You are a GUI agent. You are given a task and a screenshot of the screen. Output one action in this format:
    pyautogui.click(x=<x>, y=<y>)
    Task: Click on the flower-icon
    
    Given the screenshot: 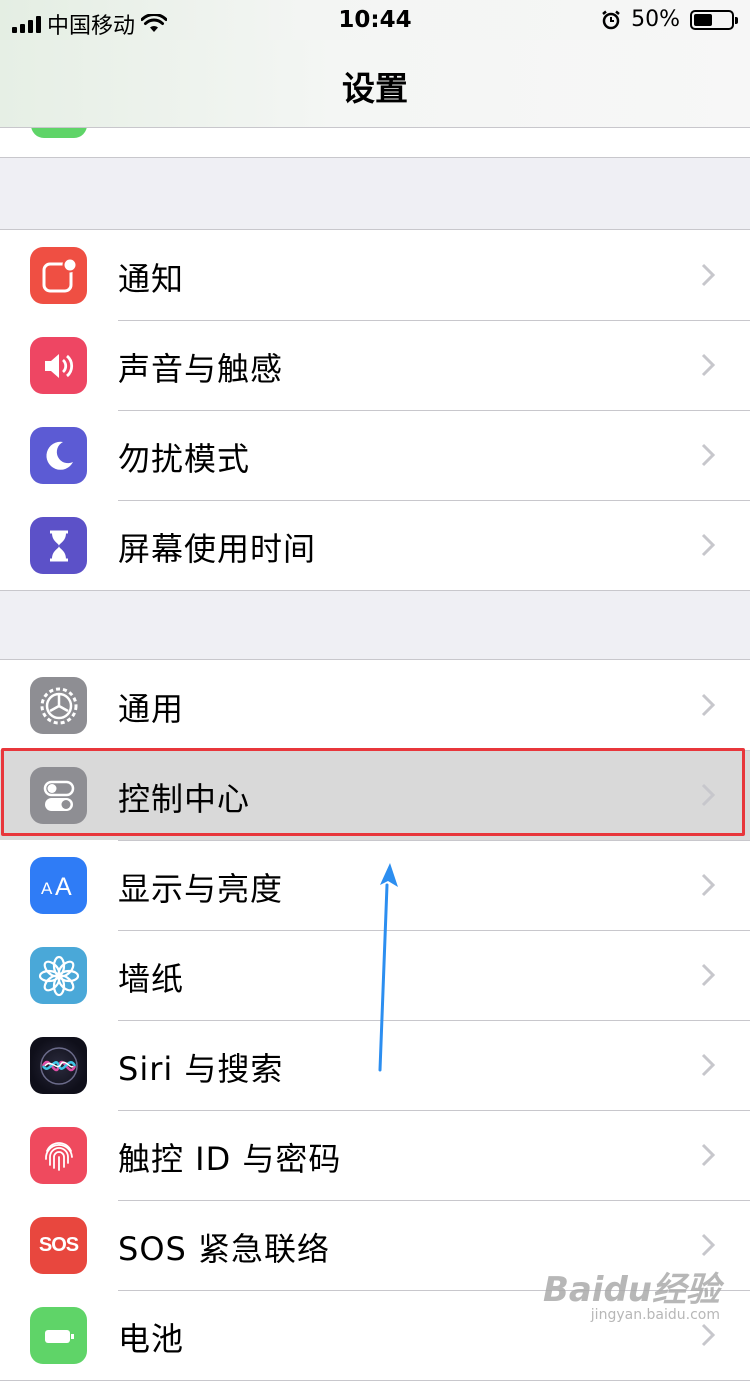 What is the action you would take?
    pyautogui.click(x=58, y=975)
    